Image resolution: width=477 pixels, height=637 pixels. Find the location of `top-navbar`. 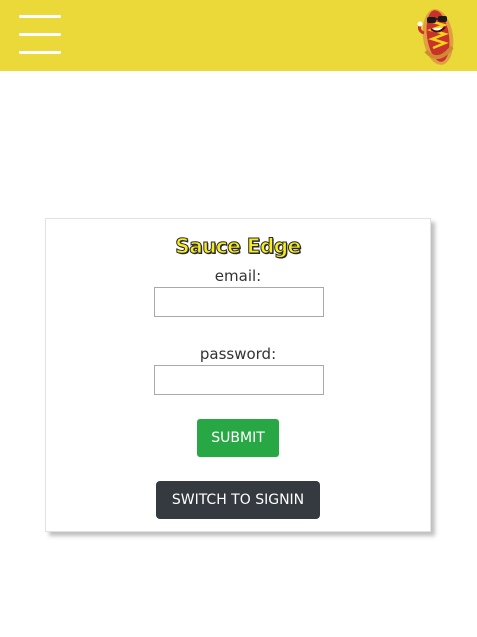

top-navbar is located at coordinates (238, 35).